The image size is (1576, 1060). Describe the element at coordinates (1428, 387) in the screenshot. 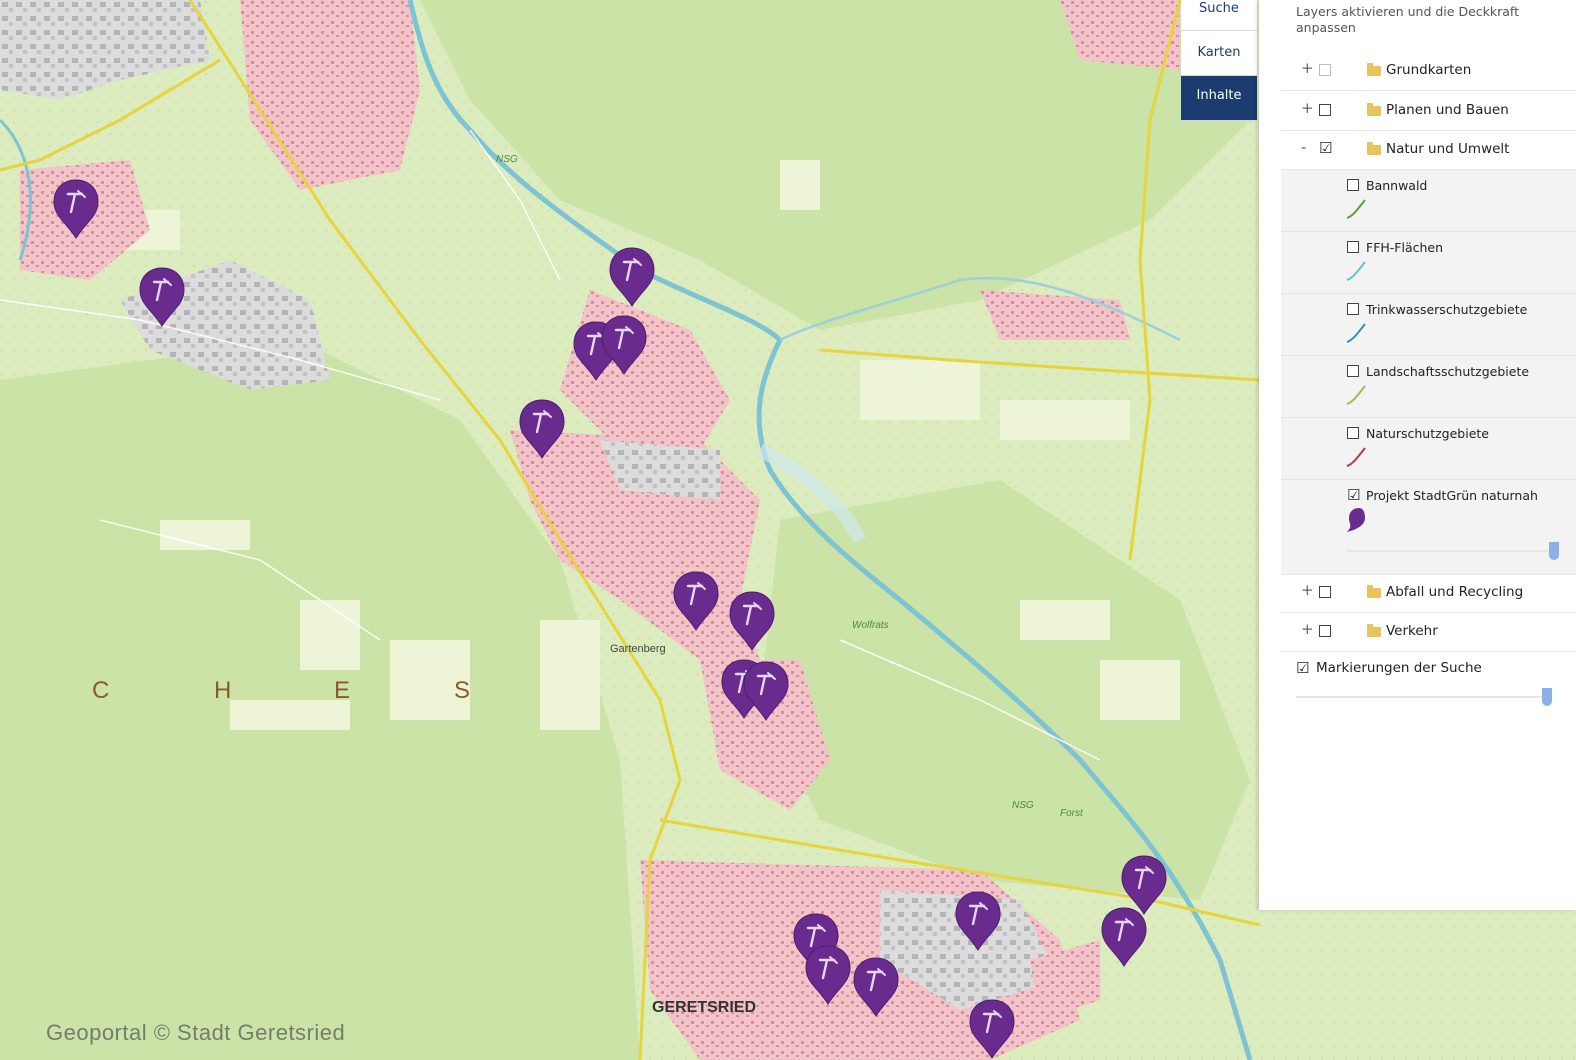

I see `layer-item-landschaftsschutzgebiete: Landschaftsschutzgebiete` at that location.